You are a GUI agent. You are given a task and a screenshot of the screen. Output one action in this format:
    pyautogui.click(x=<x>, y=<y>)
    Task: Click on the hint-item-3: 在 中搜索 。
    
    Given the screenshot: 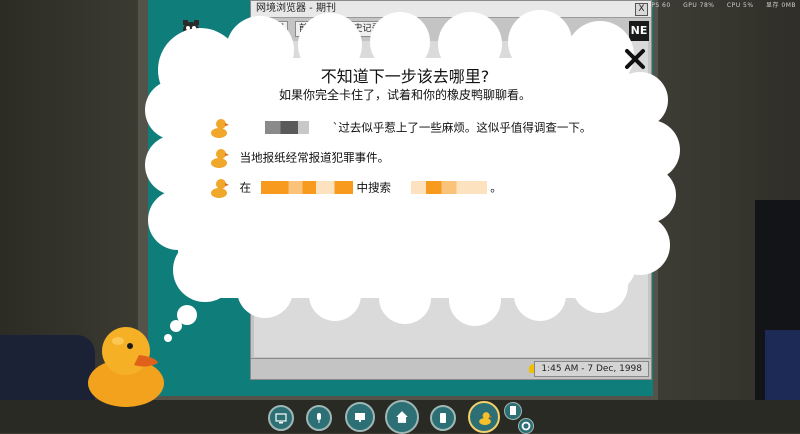 What is the action you would take?
    pyautogui.click(x=356, y=187)
    